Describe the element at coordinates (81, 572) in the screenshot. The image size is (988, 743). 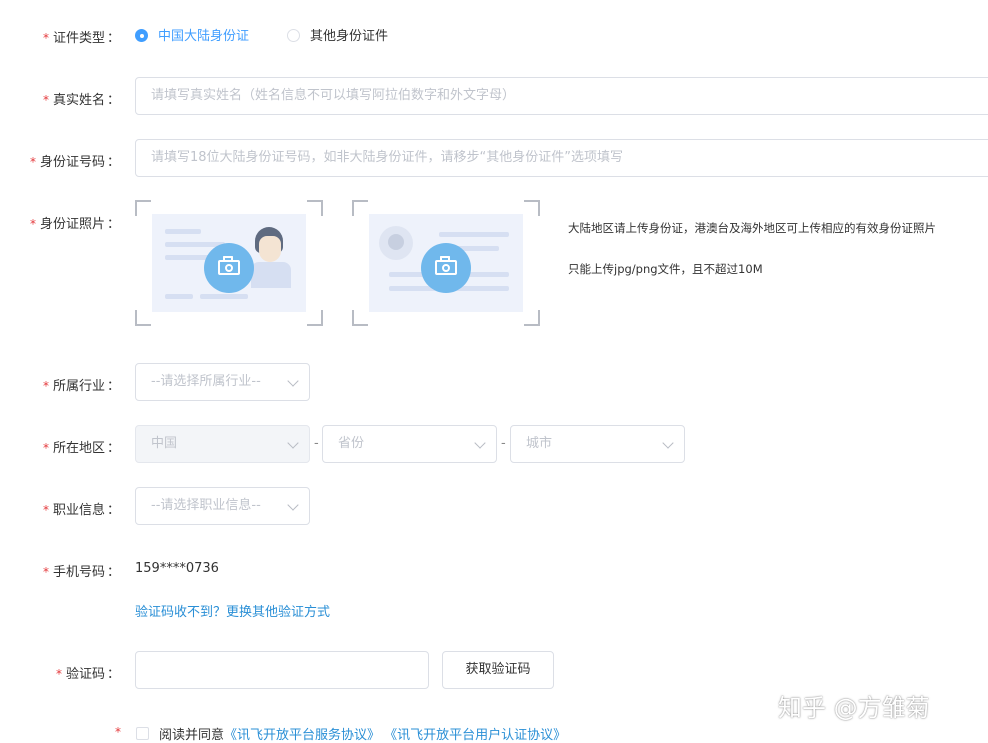
I see `phone-label: * 手机号码：` at that location.